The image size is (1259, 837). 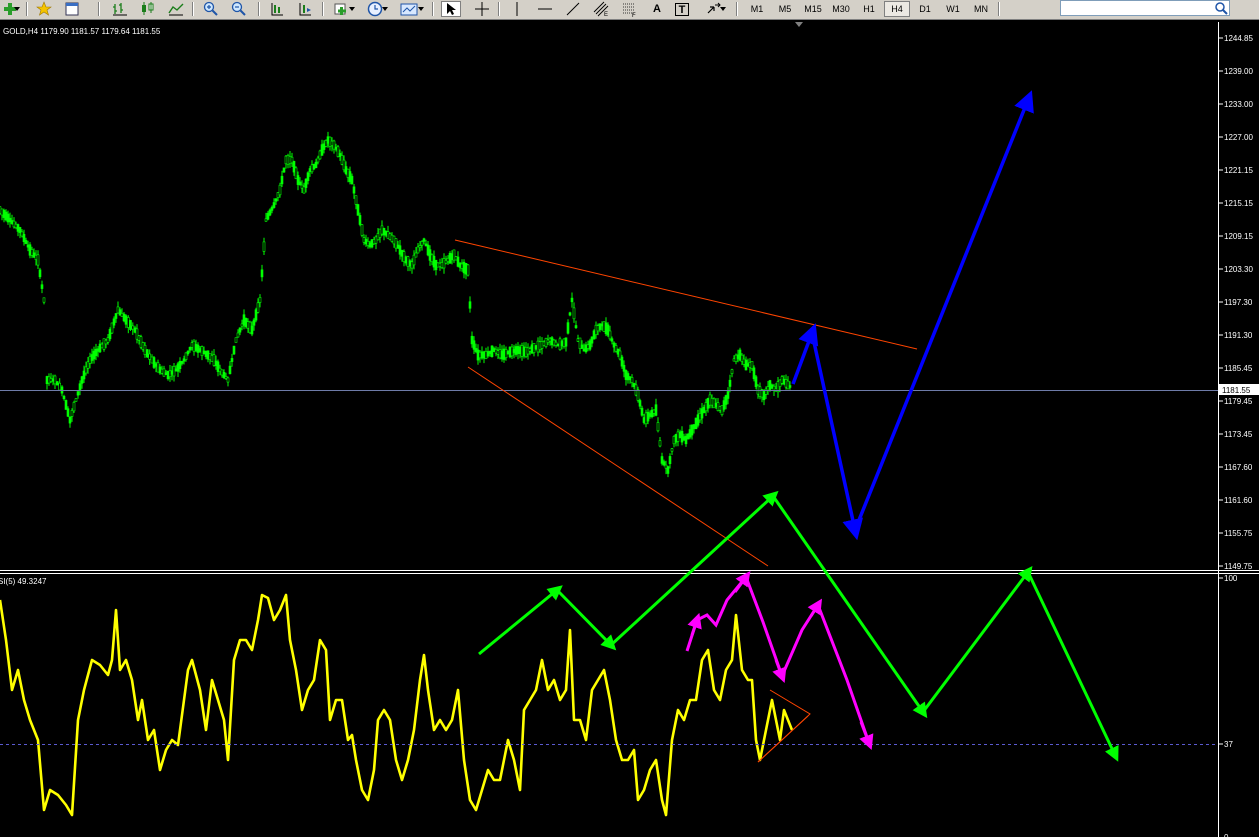 What do you see at coordinates (897, 9) in the screenshot?
I see `timeframe-h4-button: H4` at bounding box center [897, 9].